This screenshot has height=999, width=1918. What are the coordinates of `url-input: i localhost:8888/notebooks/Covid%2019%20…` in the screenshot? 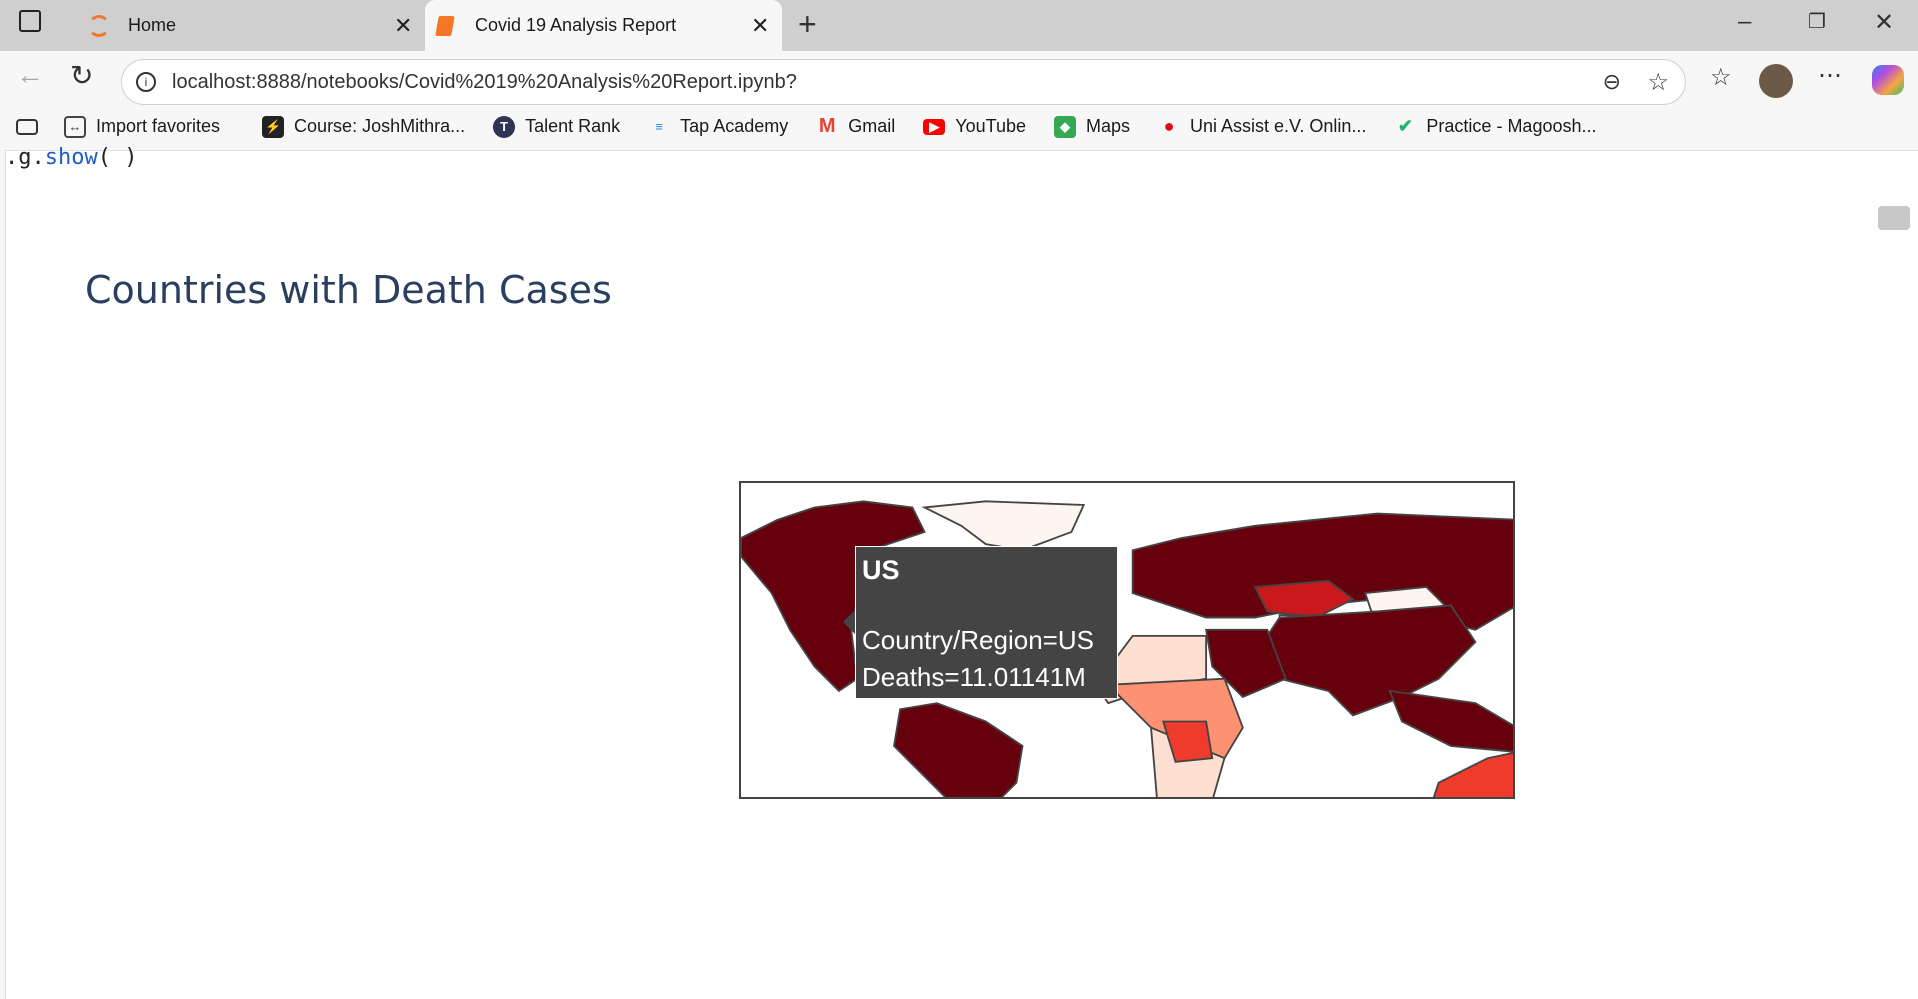 It's located at (903, 82).